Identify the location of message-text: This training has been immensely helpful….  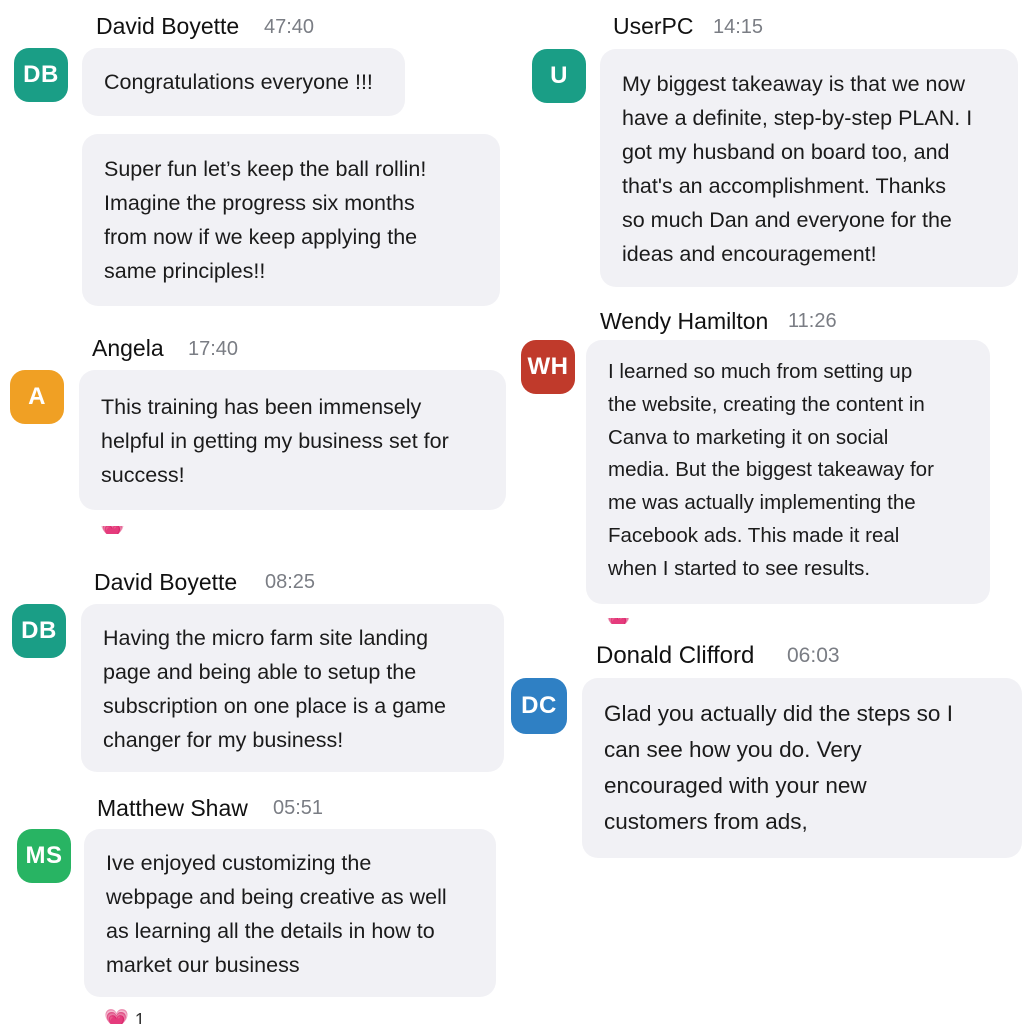
(275, 441).